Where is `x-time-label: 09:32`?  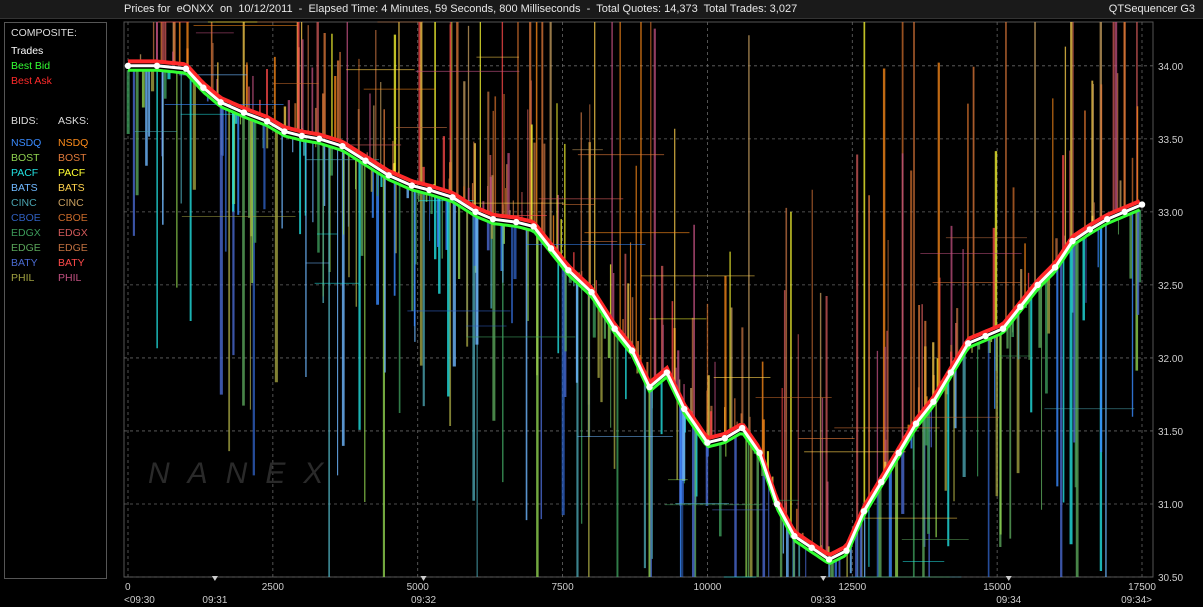
x-time-label: 09:32 is located at coordinates (423, 600).